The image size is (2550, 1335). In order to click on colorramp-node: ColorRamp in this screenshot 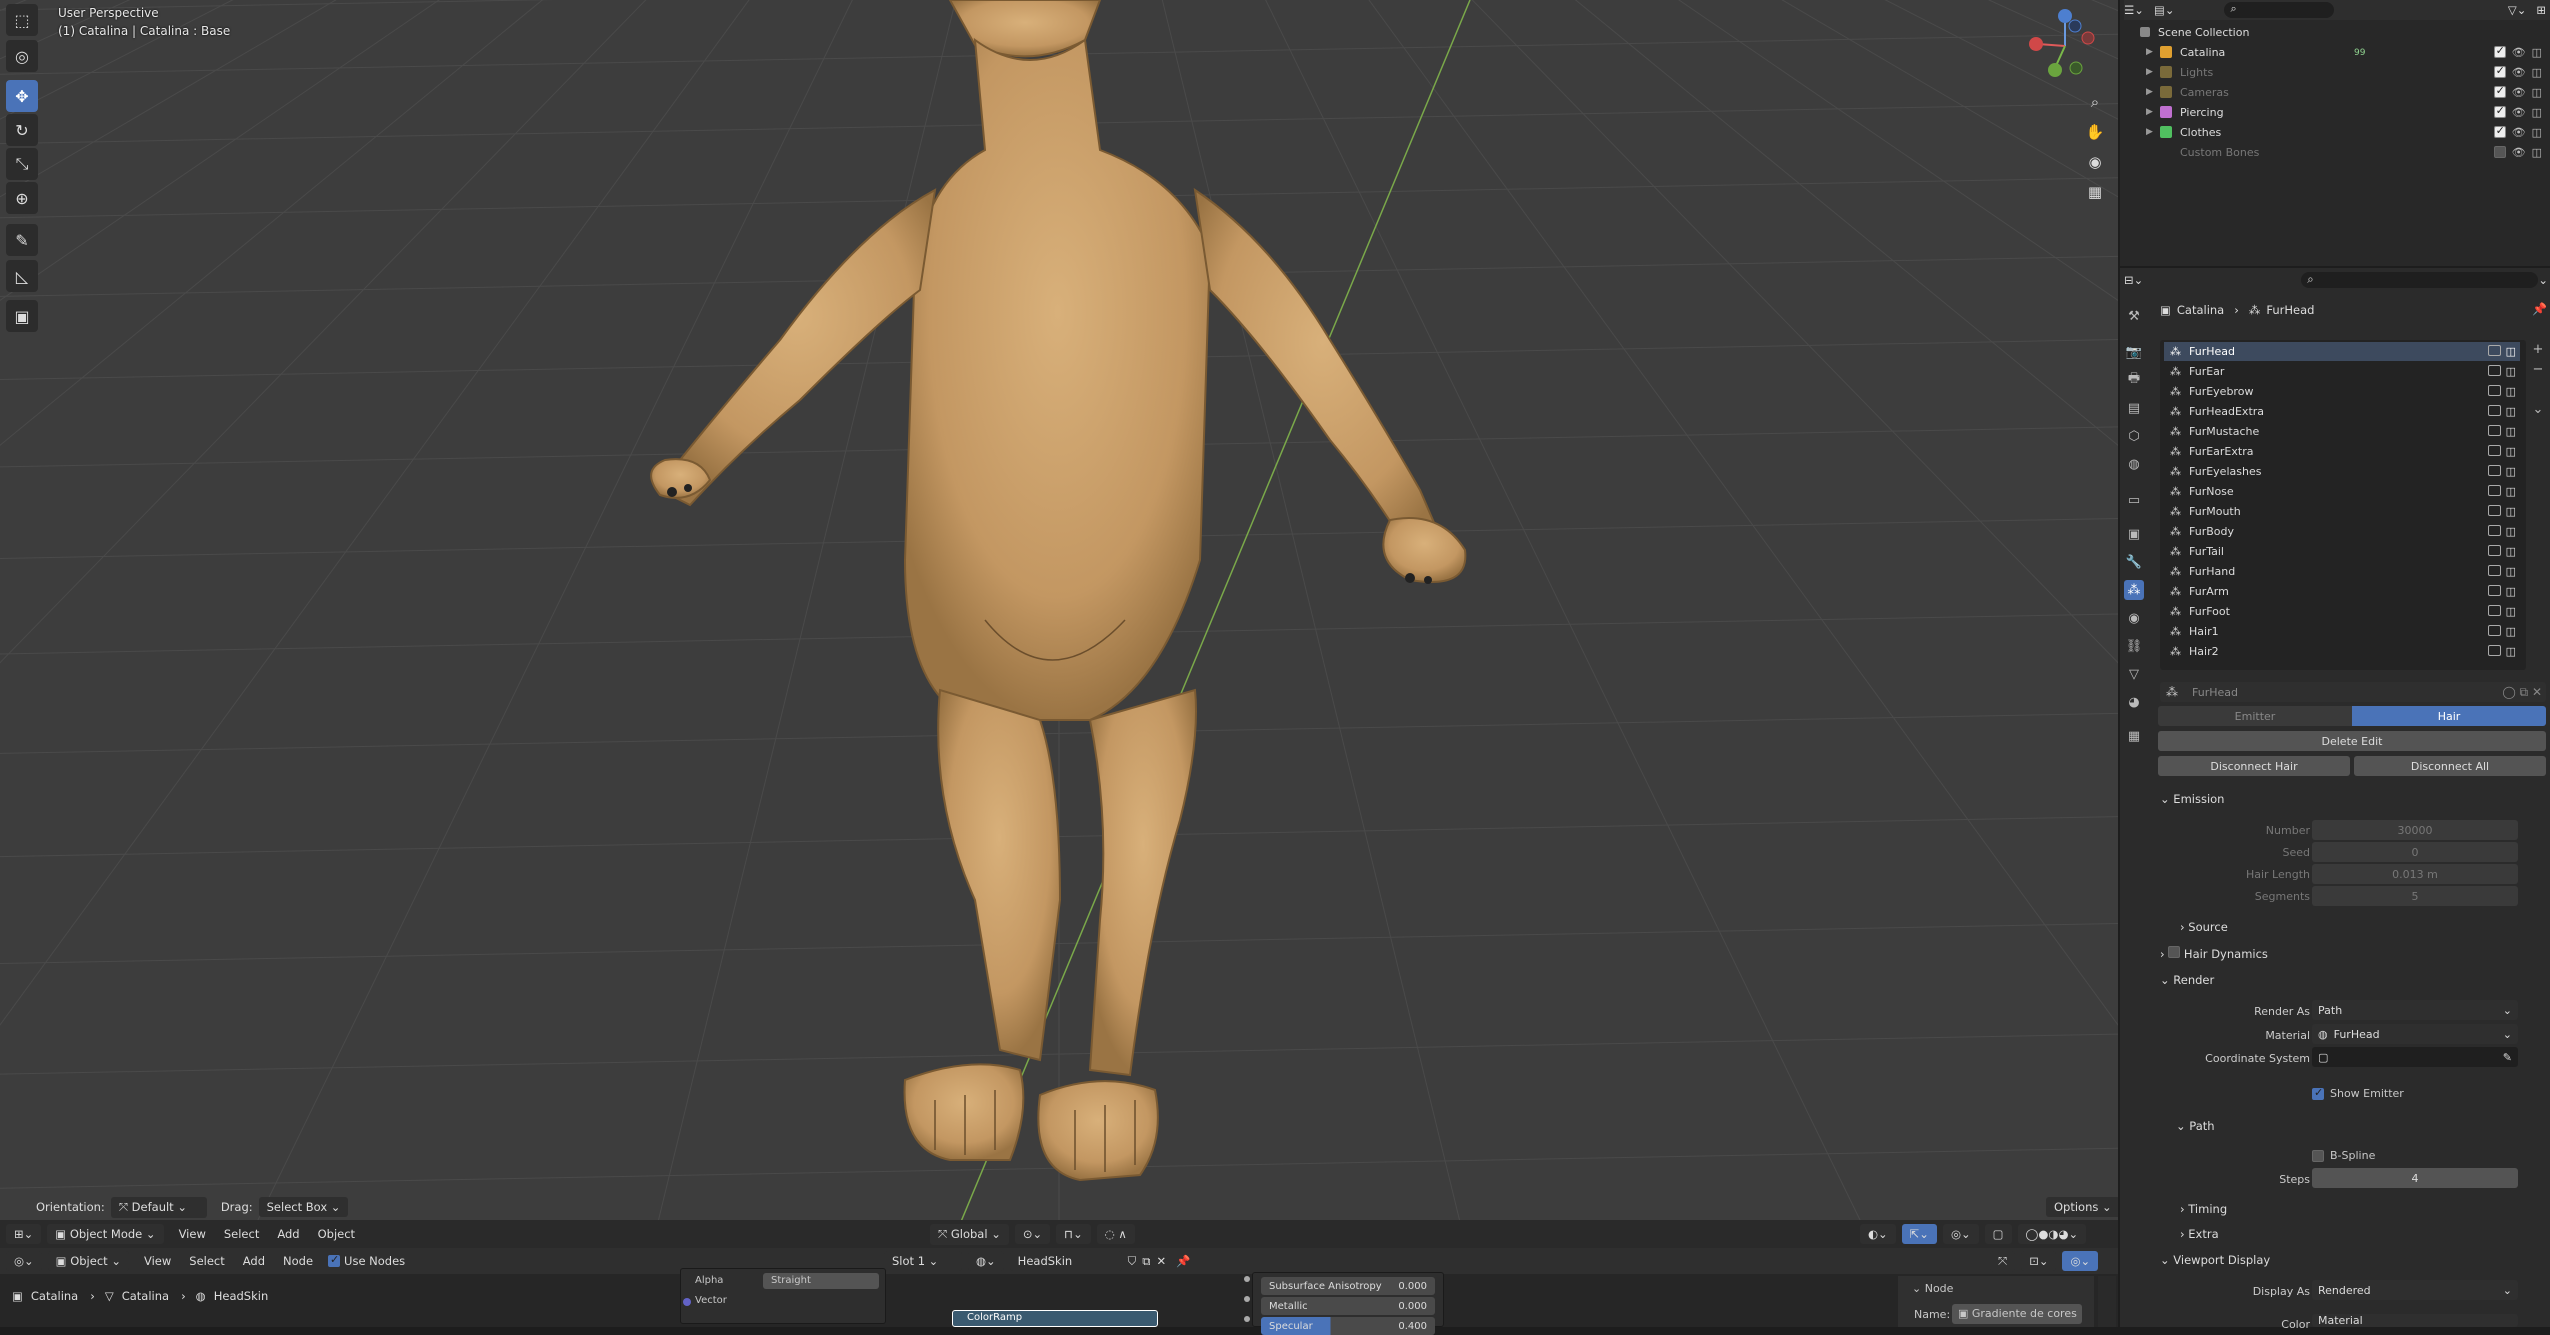, I will do `click(1055, 1318)`.